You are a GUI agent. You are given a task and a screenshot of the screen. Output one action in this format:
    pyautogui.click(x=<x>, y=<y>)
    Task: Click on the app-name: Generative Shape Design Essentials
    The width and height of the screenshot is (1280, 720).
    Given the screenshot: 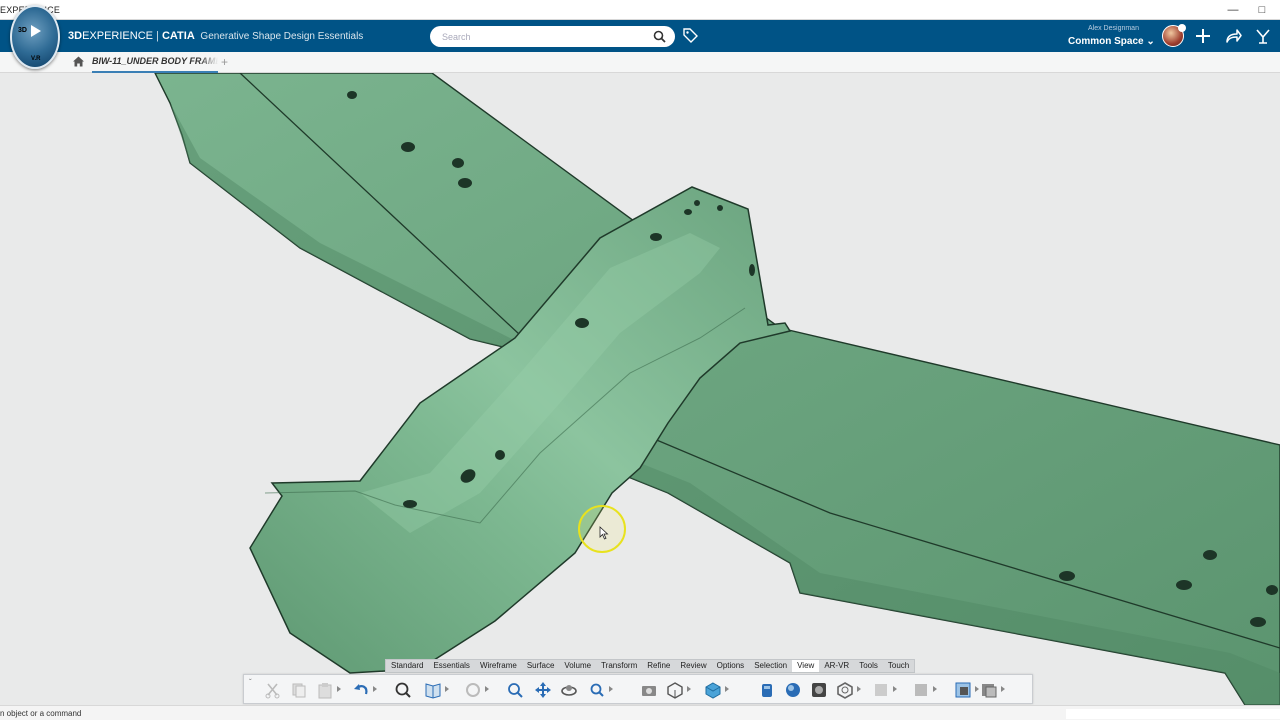 What is the action you would take?
    pyautogui.click(x=282, y=36)
    